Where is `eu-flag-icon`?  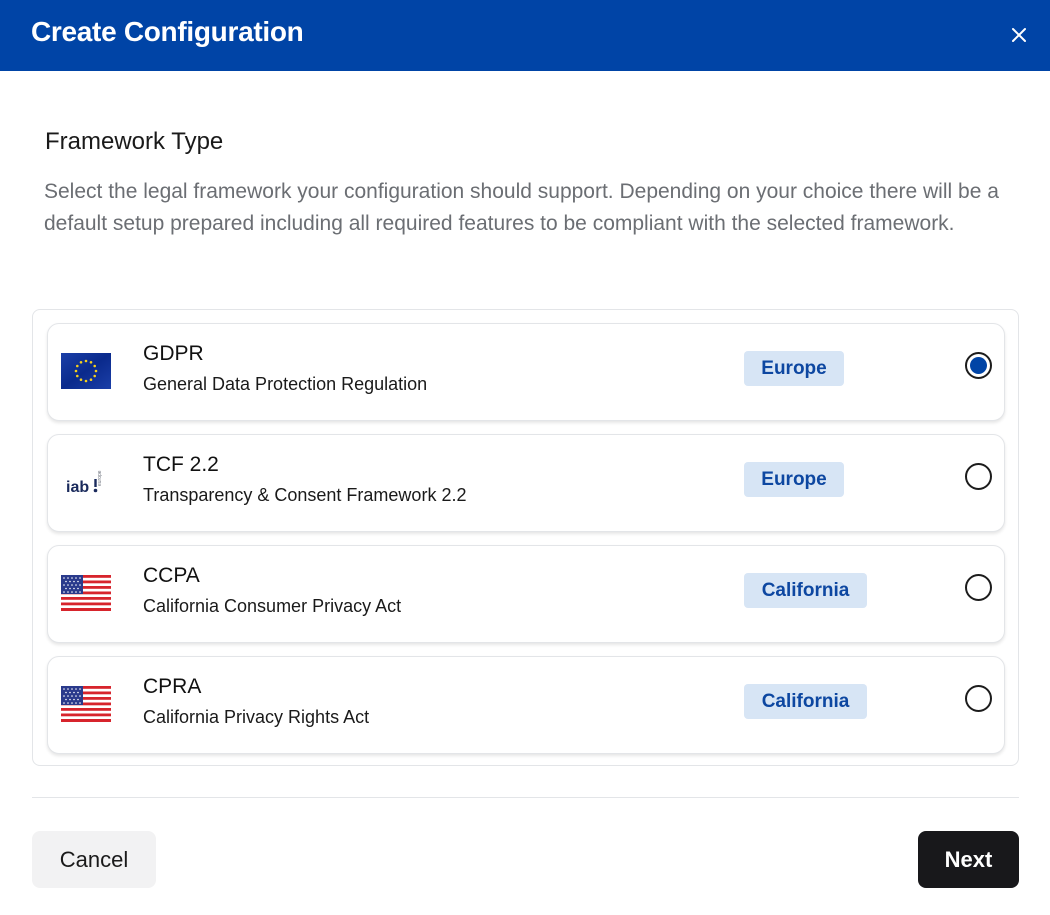 eu-flag-icon is located at coordinates (86, 371).